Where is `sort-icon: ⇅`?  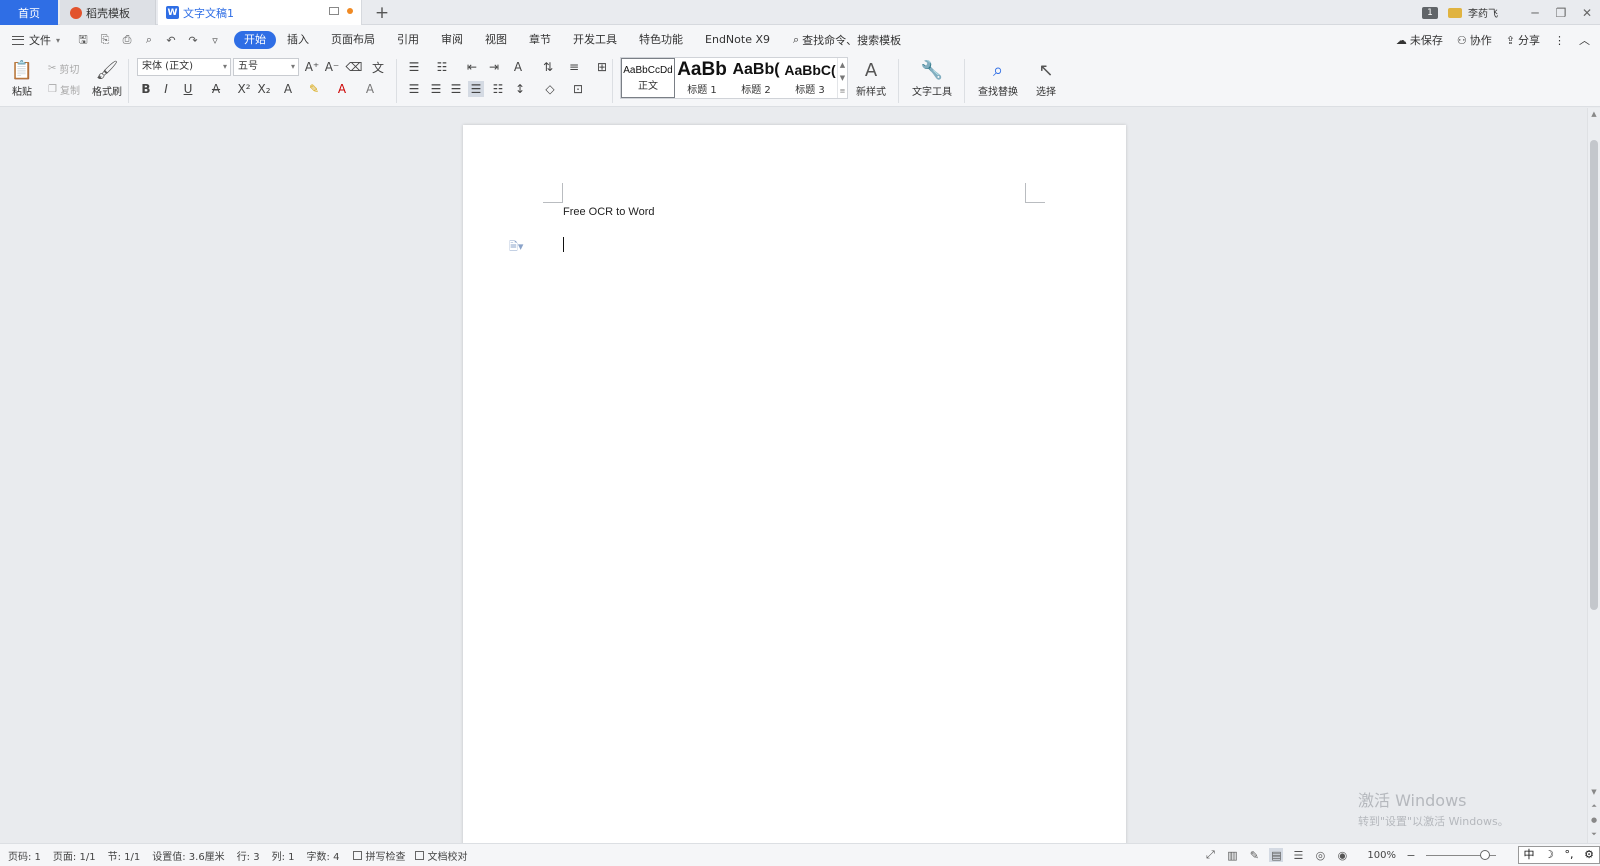 sort-icon: ⇅ is located at coordinates (548, 67).